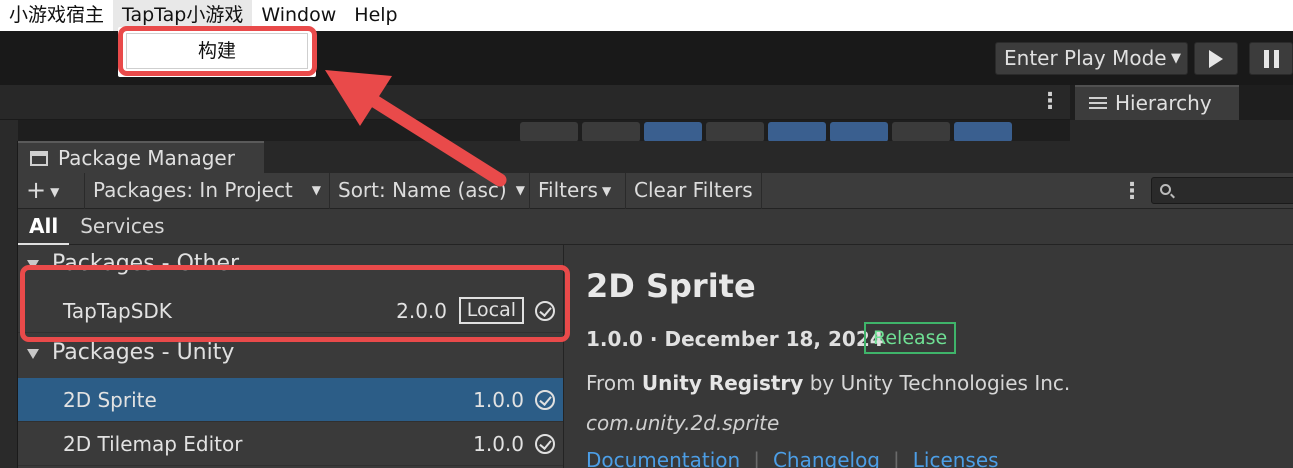 Image resolution: width=1293 pixels, height=468 pixels. I want to click on play-icon, so click(1216, 58).